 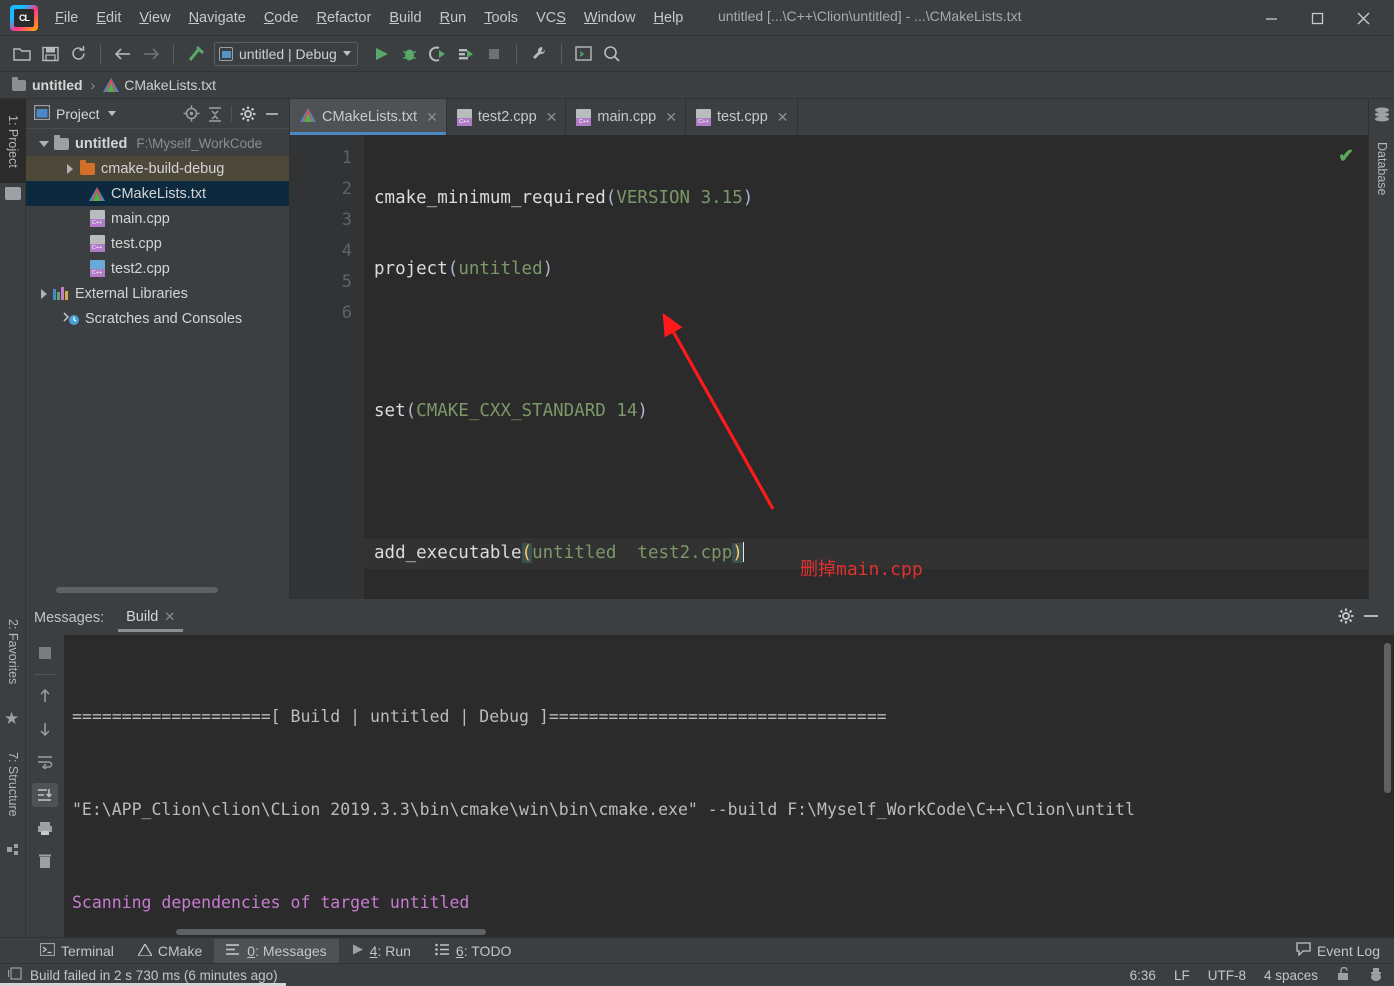 What do you see at coordinates (453, 18) in the screenshot?
I see `menu-run: Run` at bounding box center [453, 18].